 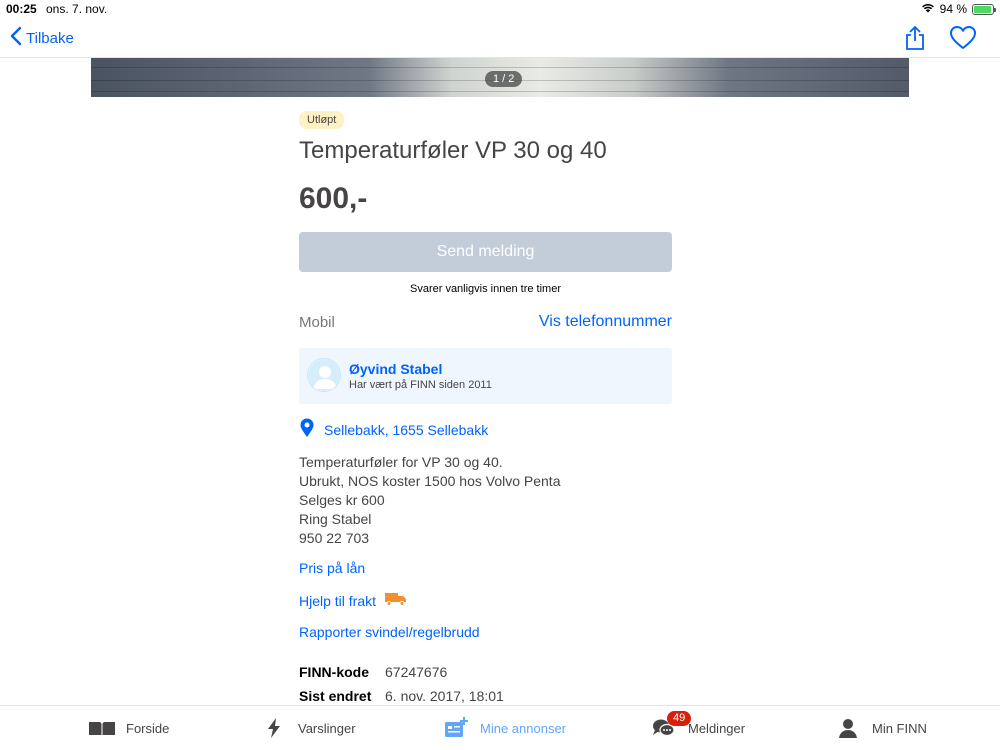 What do you see at coordinates (504, 79) in the screenshot?
I see `image-counter: 1 / 2` at bounding box center [504, 79].